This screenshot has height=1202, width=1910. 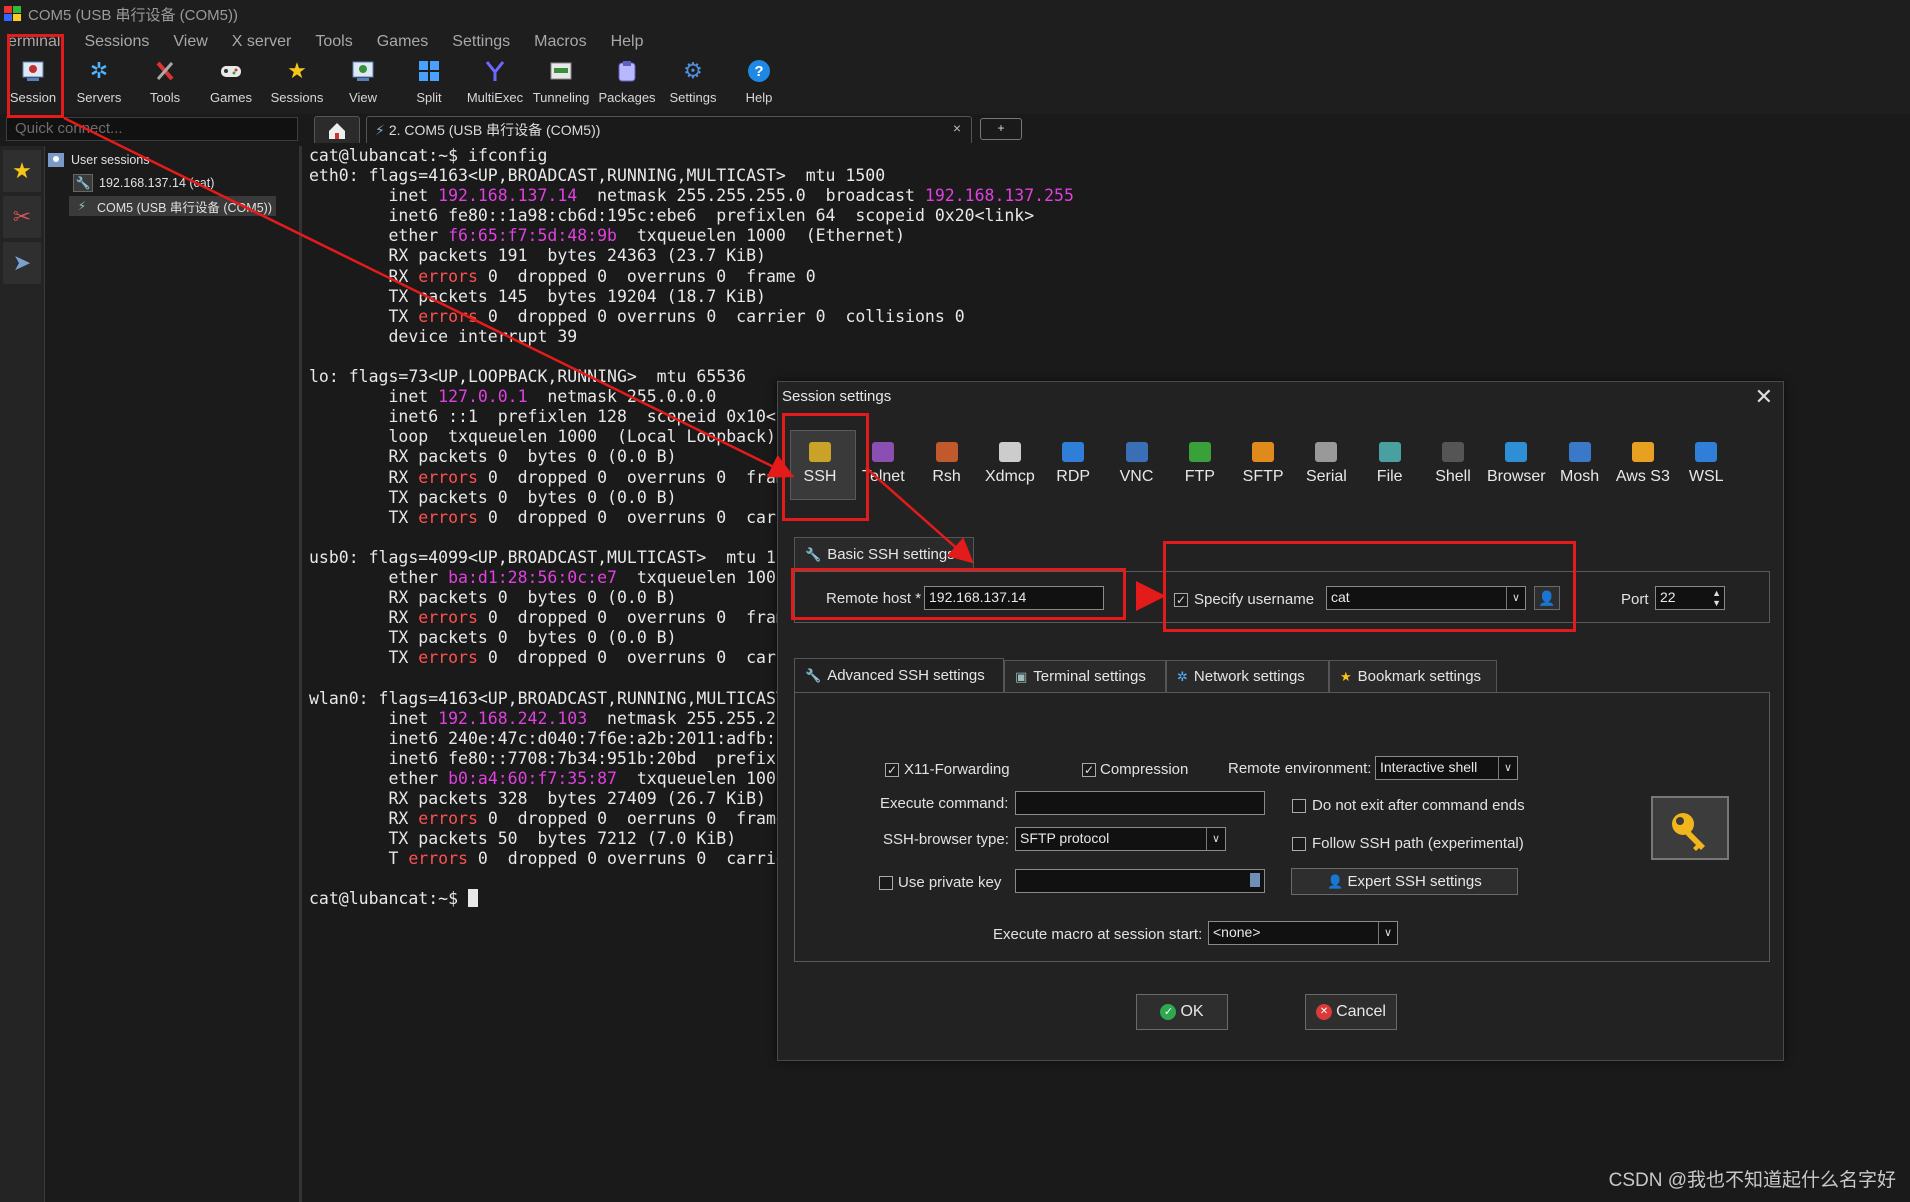 What do you see at coordinates (957, 128) in the screenshot?
I see `tab-close-icon: ×` at bounding box center [957, 128].